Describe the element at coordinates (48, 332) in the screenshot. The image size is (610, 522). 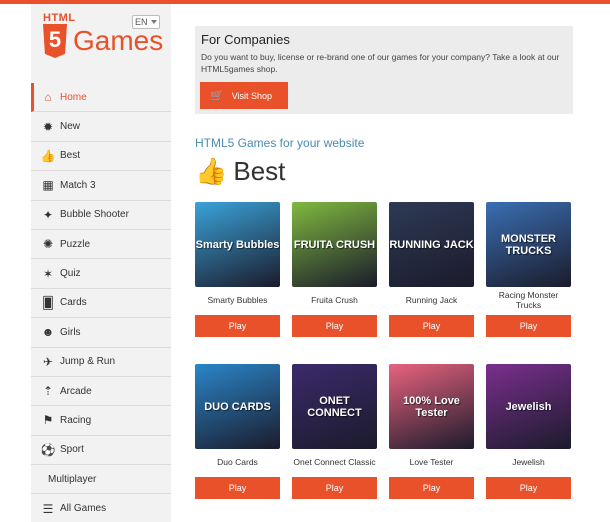
I see `girl-icon: ☻` at that location.